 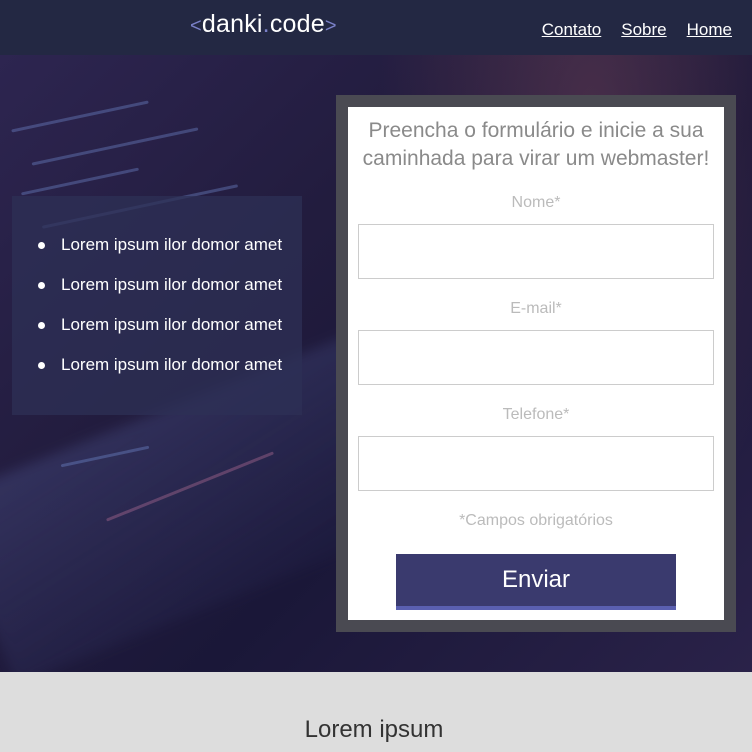 What do you see at coordinates (536, 202) in the screenshot?
I see `name-field-label: Nome*` at bounding box center [536, 202].